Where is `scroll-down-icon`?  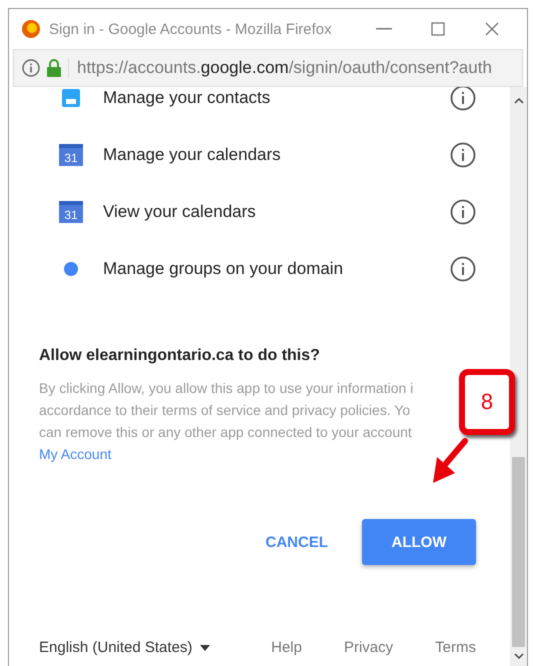
scroll-down-icon is located at coordinates (519, 656).